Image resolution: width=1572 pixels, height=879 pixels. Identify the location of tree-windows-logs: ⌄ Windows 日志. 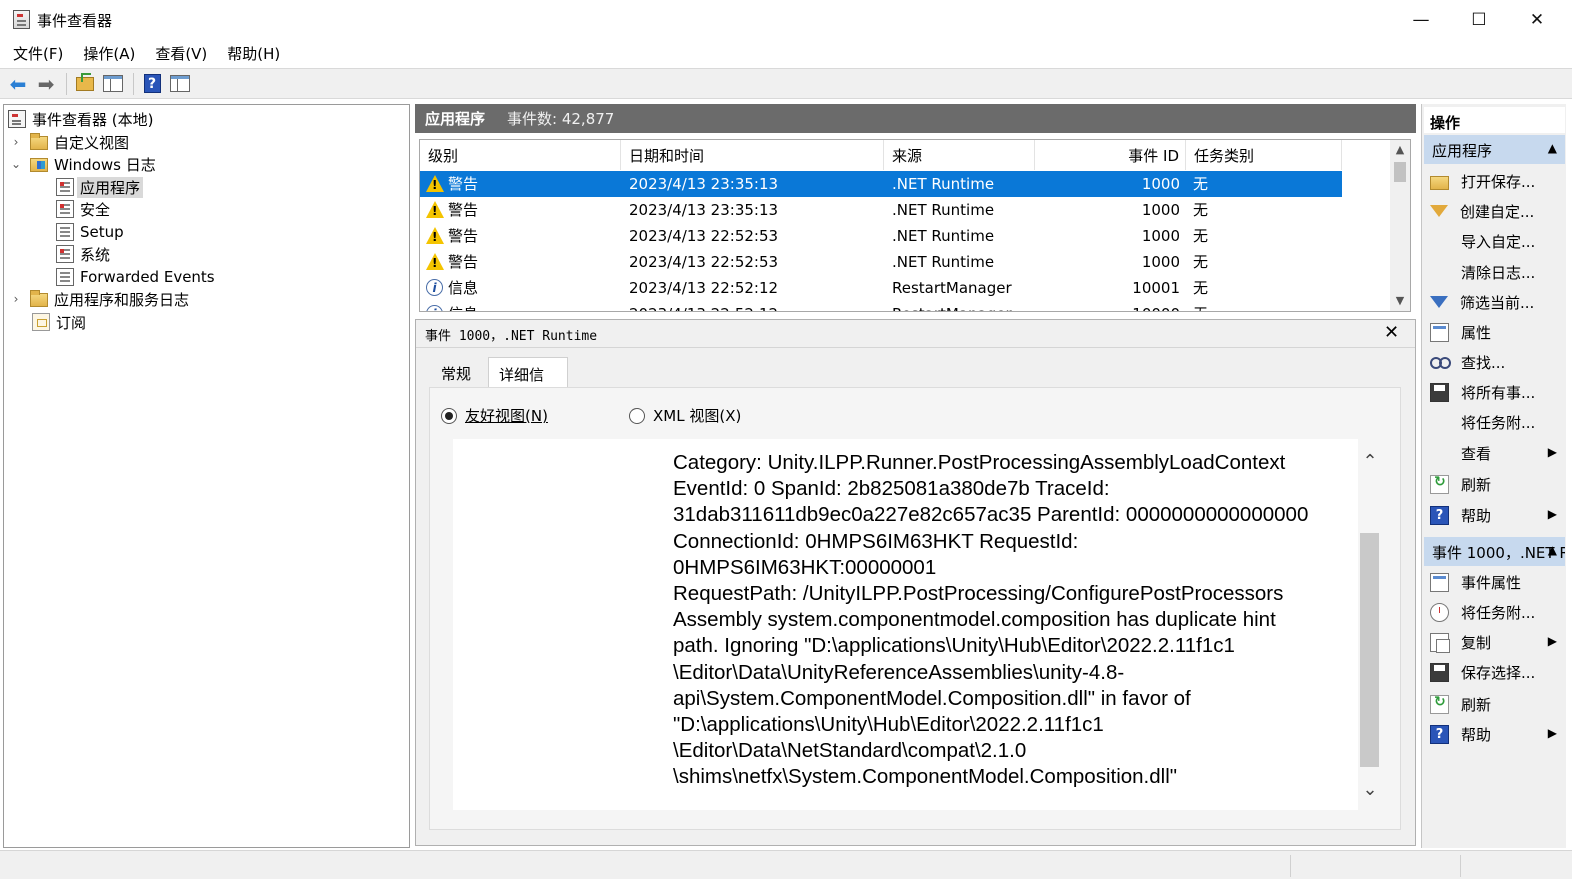
(82, 164).